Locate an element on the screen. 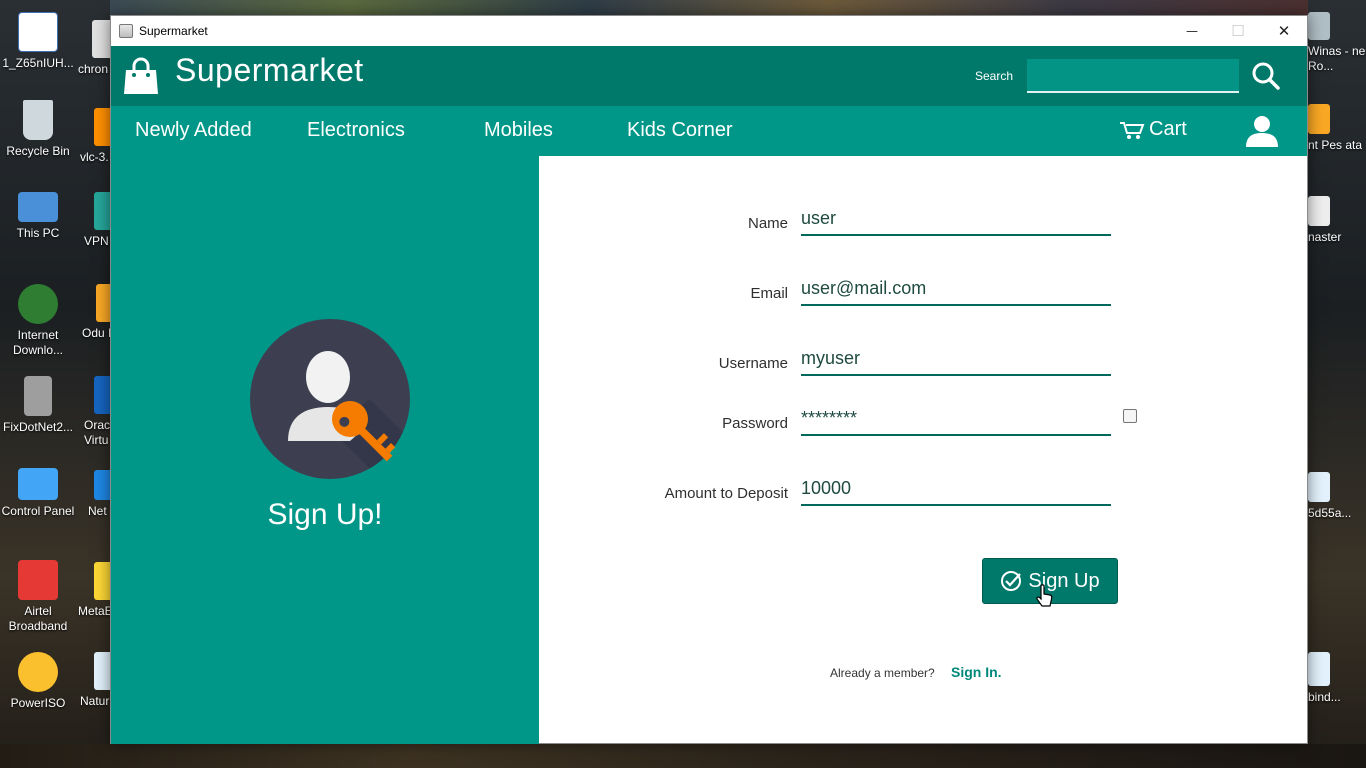 The height and width of the screenshot is (768, 1366). close-icon: ✕ is located at coordinates (1284, 31).